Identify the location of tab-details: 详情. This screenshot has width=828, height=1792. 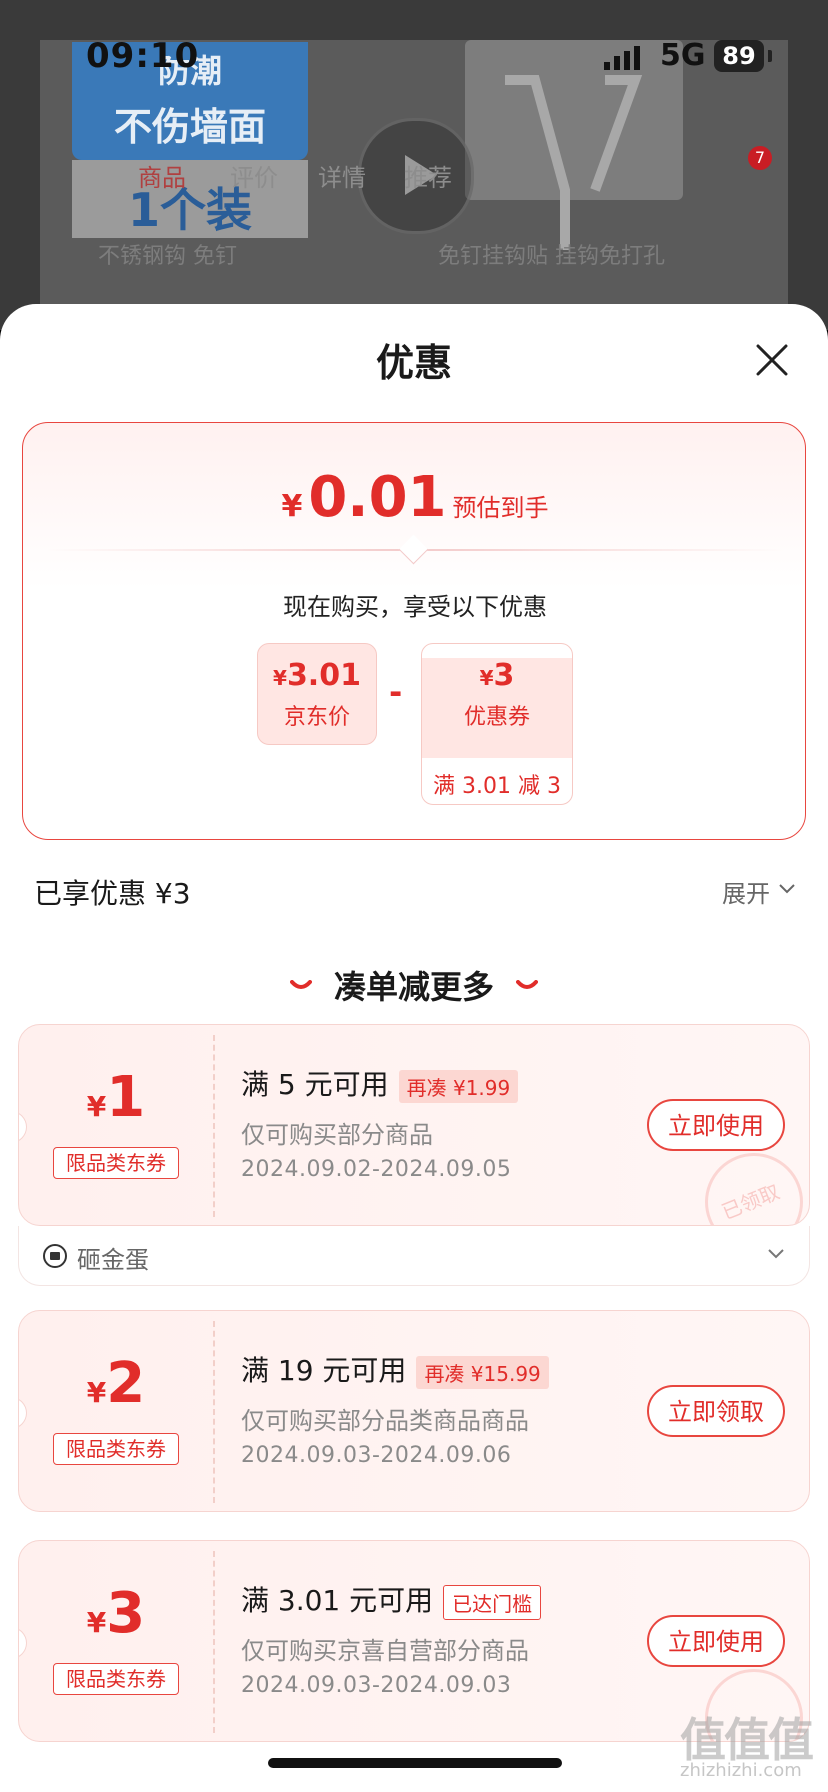
(342, 175).